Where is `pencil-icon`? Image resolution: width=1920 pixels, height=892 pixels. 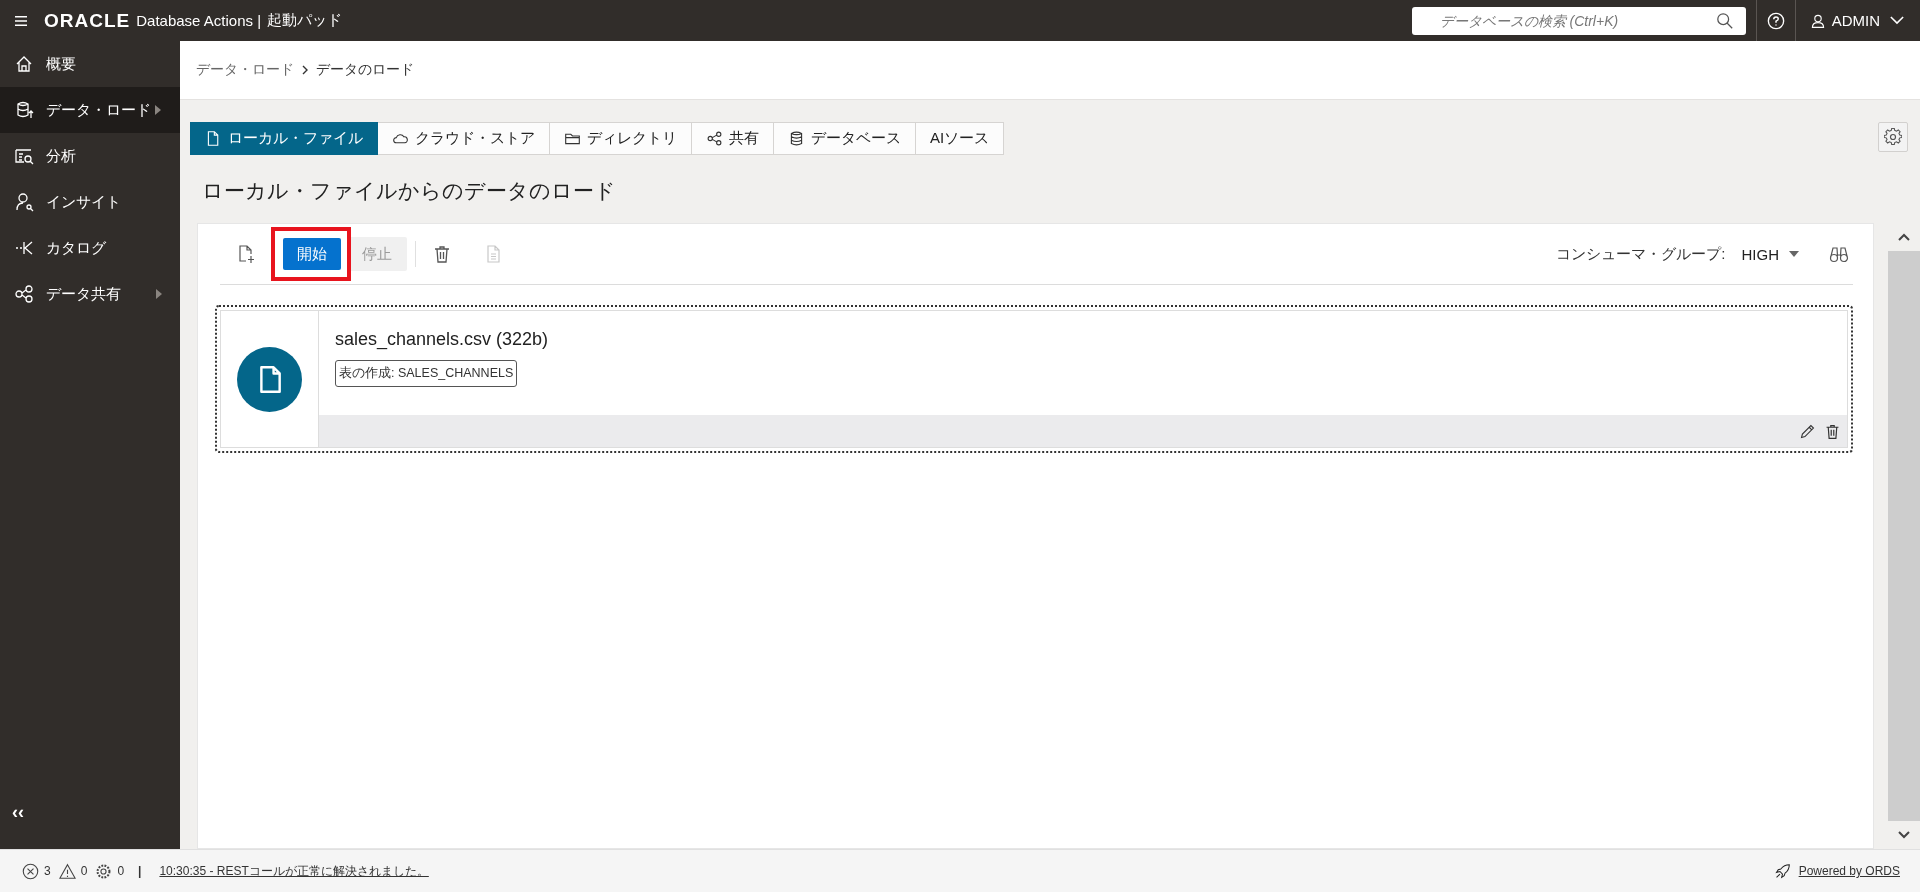
pencil-icon is located at coordinates (1807, 431).